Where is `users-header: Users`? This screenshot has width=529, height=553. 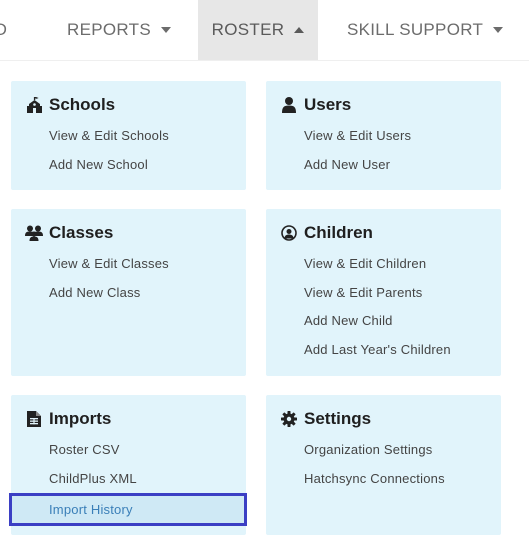
users-header: Users is located at coordinates (315, 105).